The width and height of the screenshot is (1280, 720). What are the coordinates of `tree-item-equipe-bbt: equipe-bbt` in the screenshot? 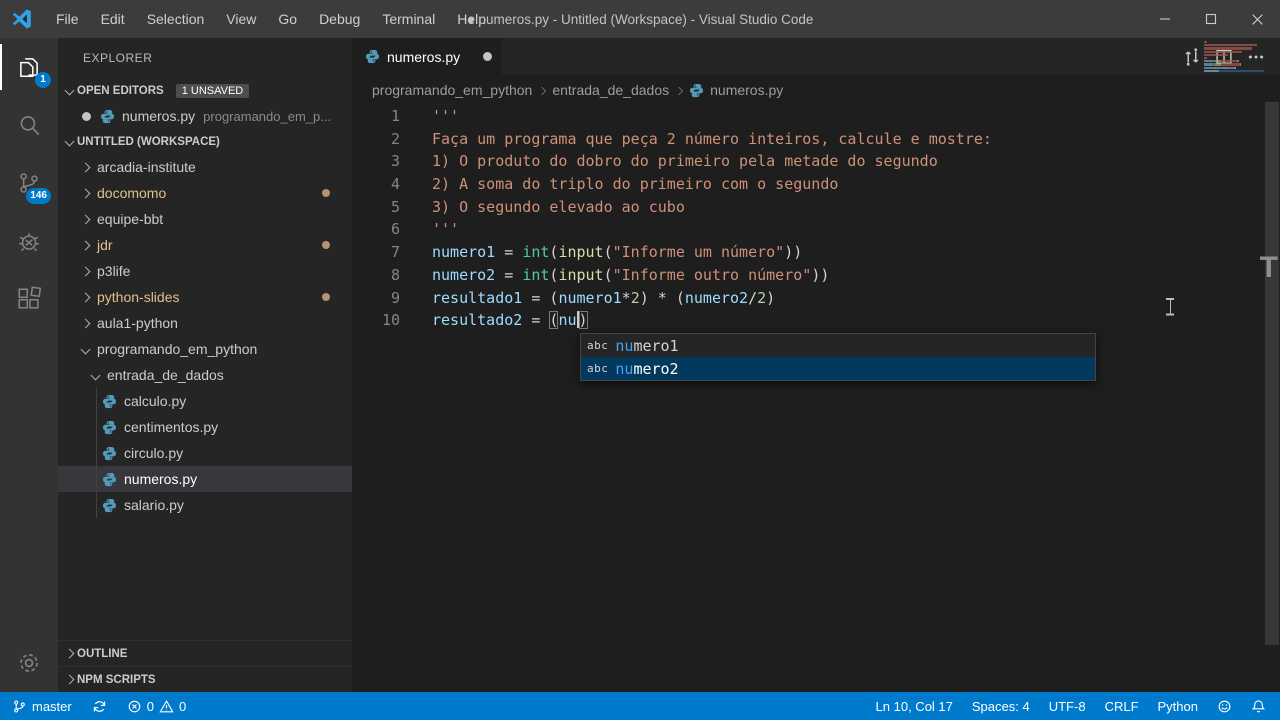 It's located at (205, 219).